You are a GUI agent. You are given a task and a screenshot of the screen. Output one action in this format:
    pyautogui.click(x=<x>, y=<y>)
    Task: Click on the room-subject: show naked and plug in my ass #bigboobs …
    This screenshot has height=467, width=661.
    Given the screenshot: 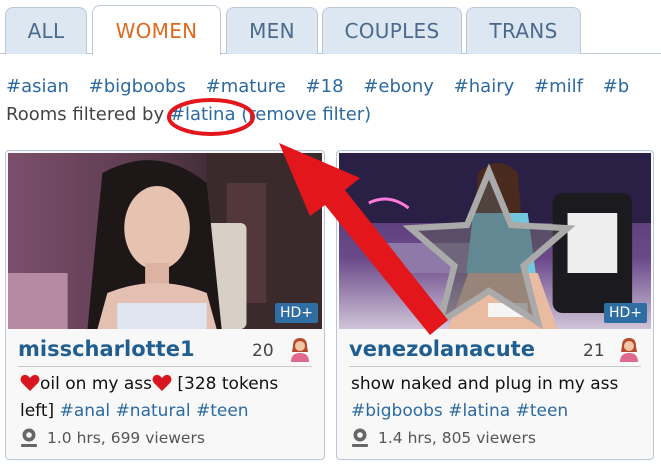 What is the action you would take?
    pyautogui.click(x=497, y=398)
    